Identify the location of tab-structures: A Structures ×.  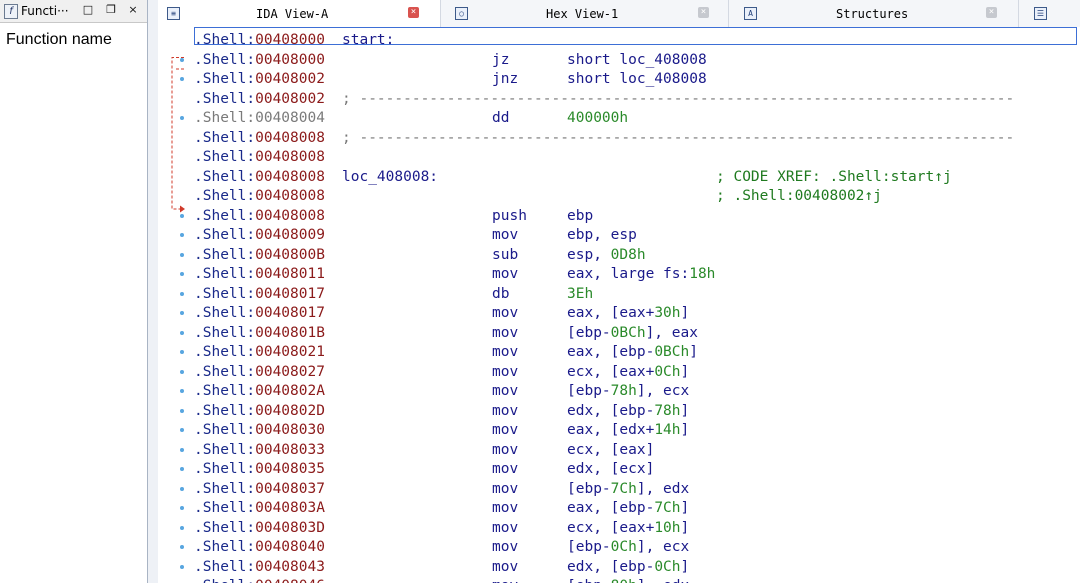
(873, 13).